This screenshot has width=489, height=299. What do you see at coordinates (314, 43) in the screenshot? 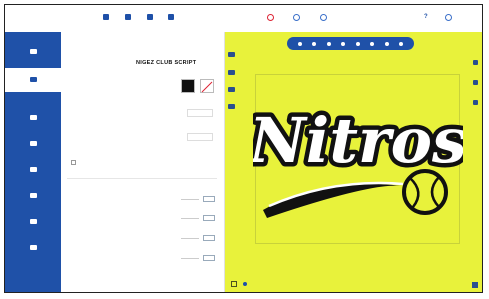
I see `rotate-icon` at bounding box center [314, 43].